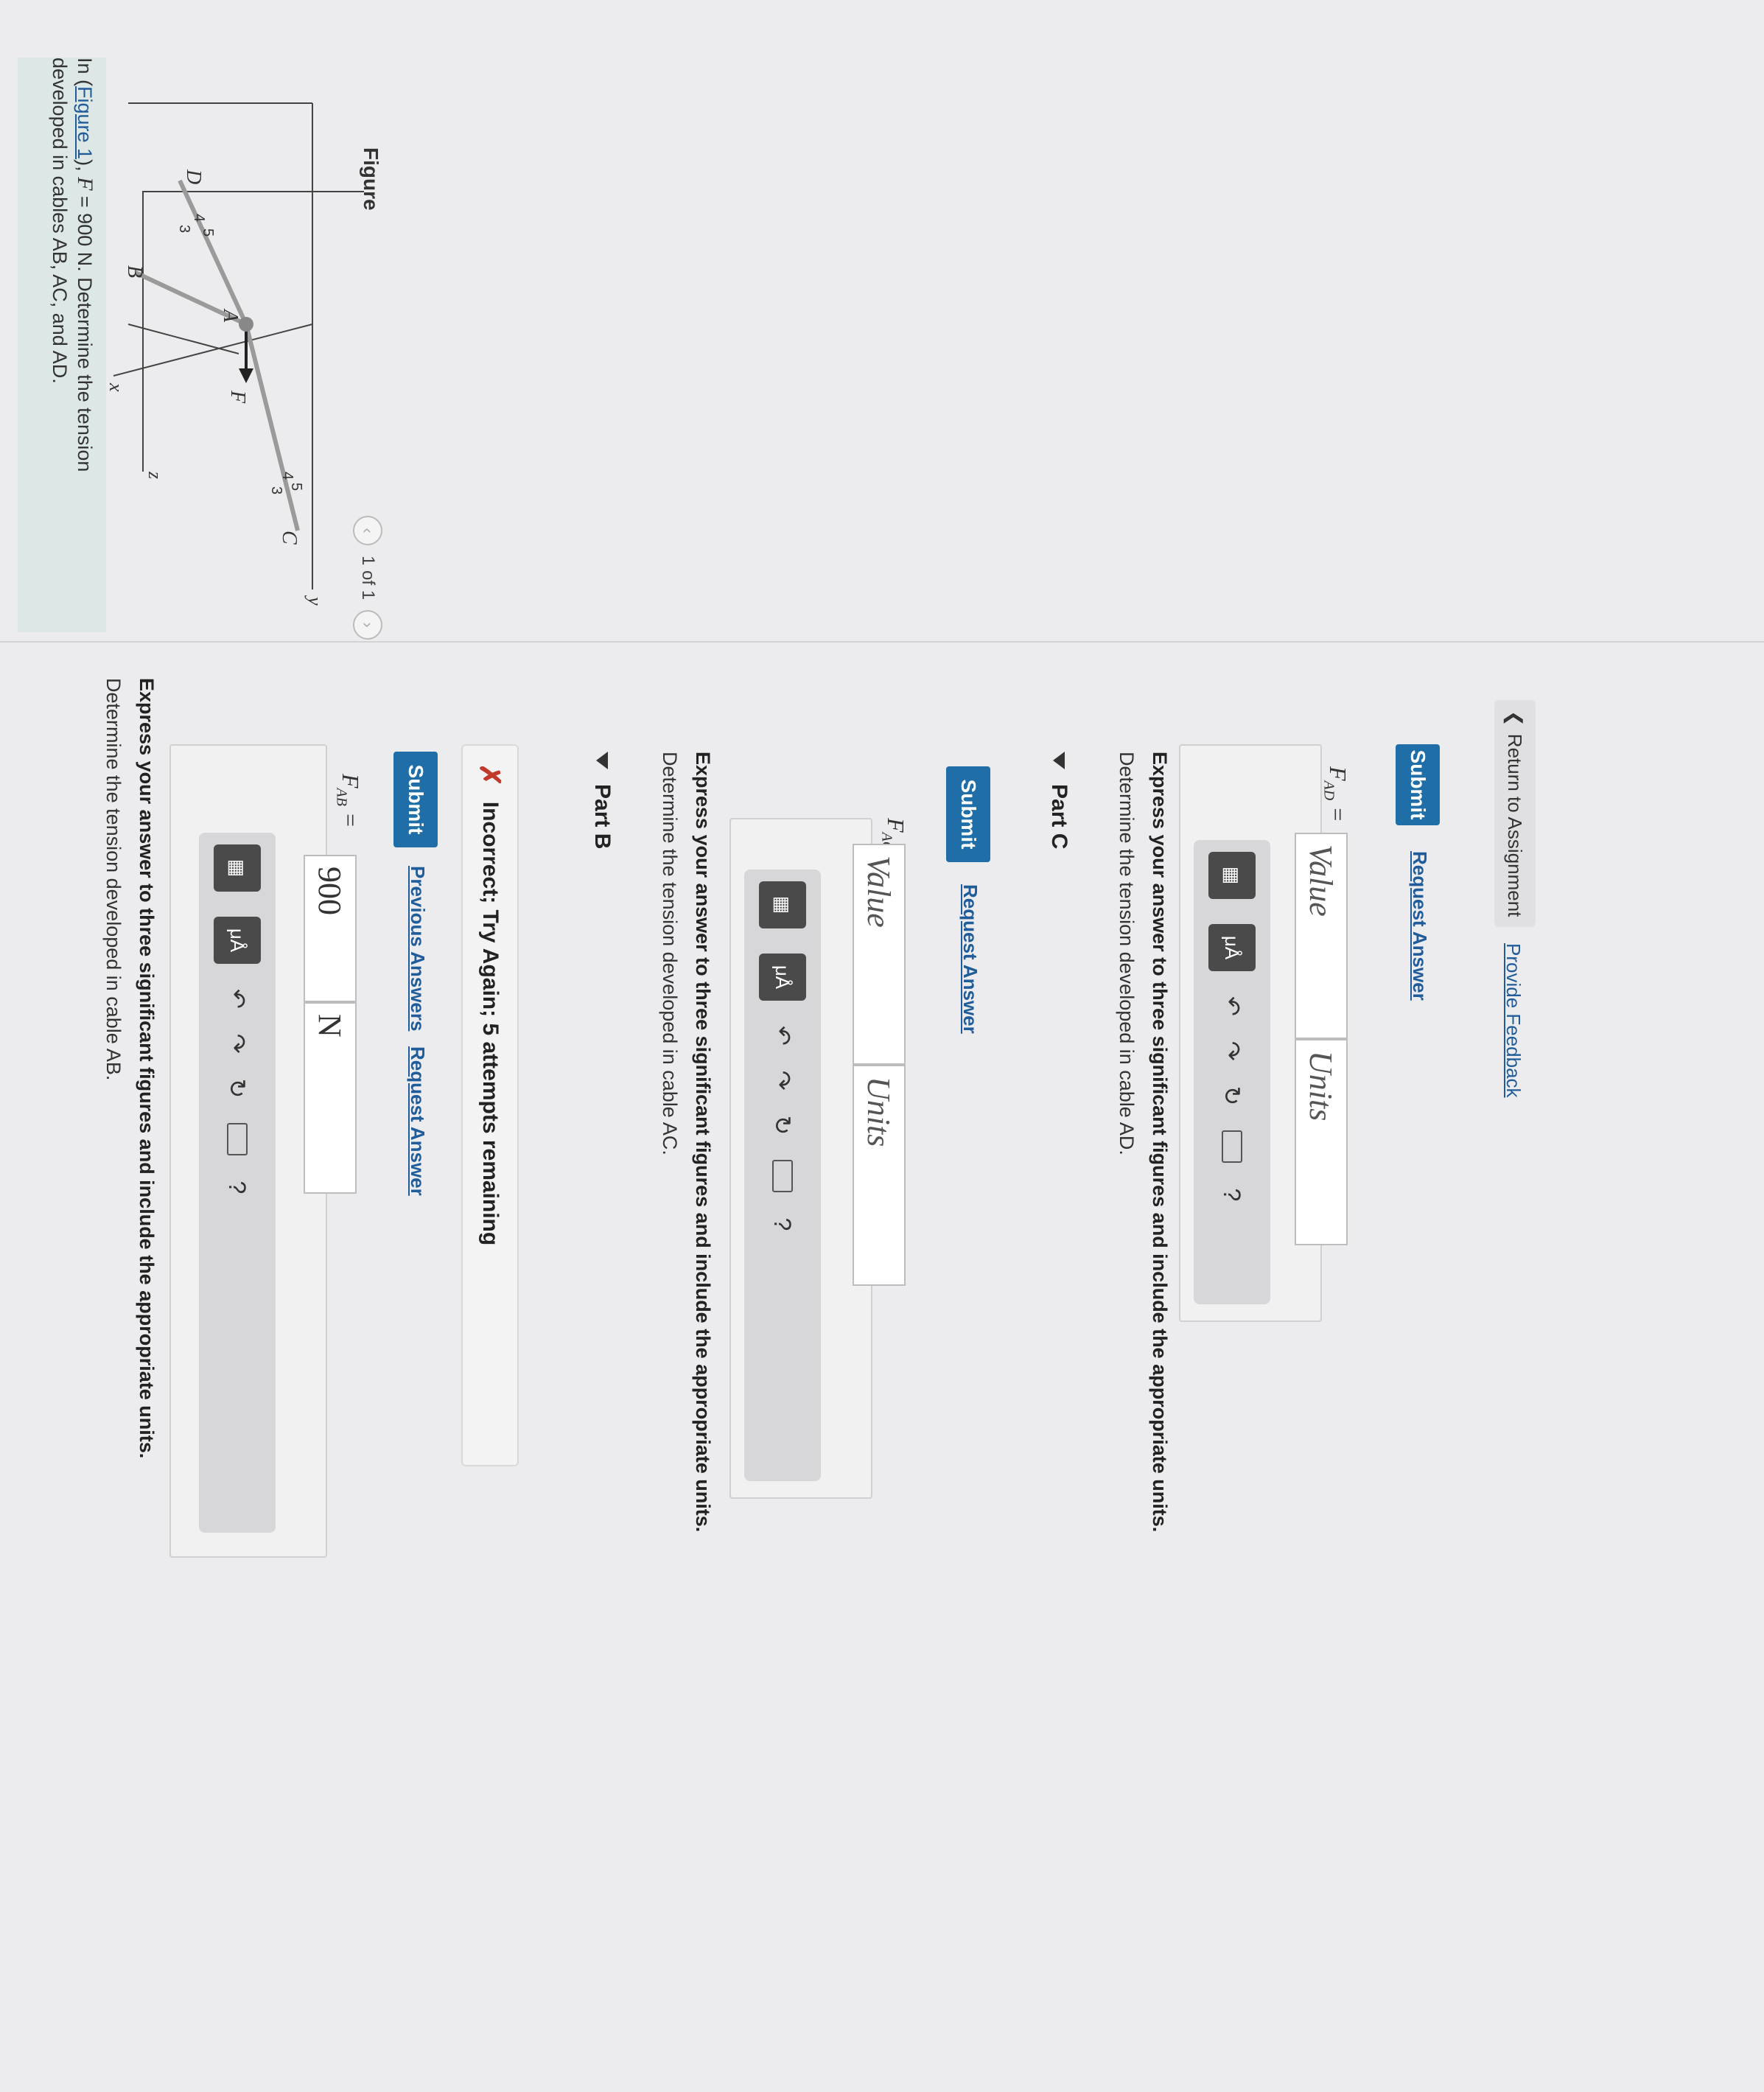 The image size is (1764, 2092). I want to click on problem-prefix: In (, so click(85, 72).